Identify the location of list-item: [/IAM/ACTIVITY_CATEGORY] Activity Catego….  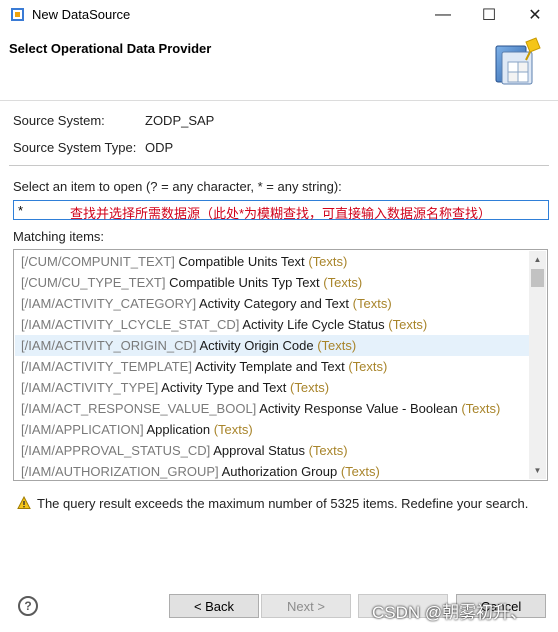
(272, 303).